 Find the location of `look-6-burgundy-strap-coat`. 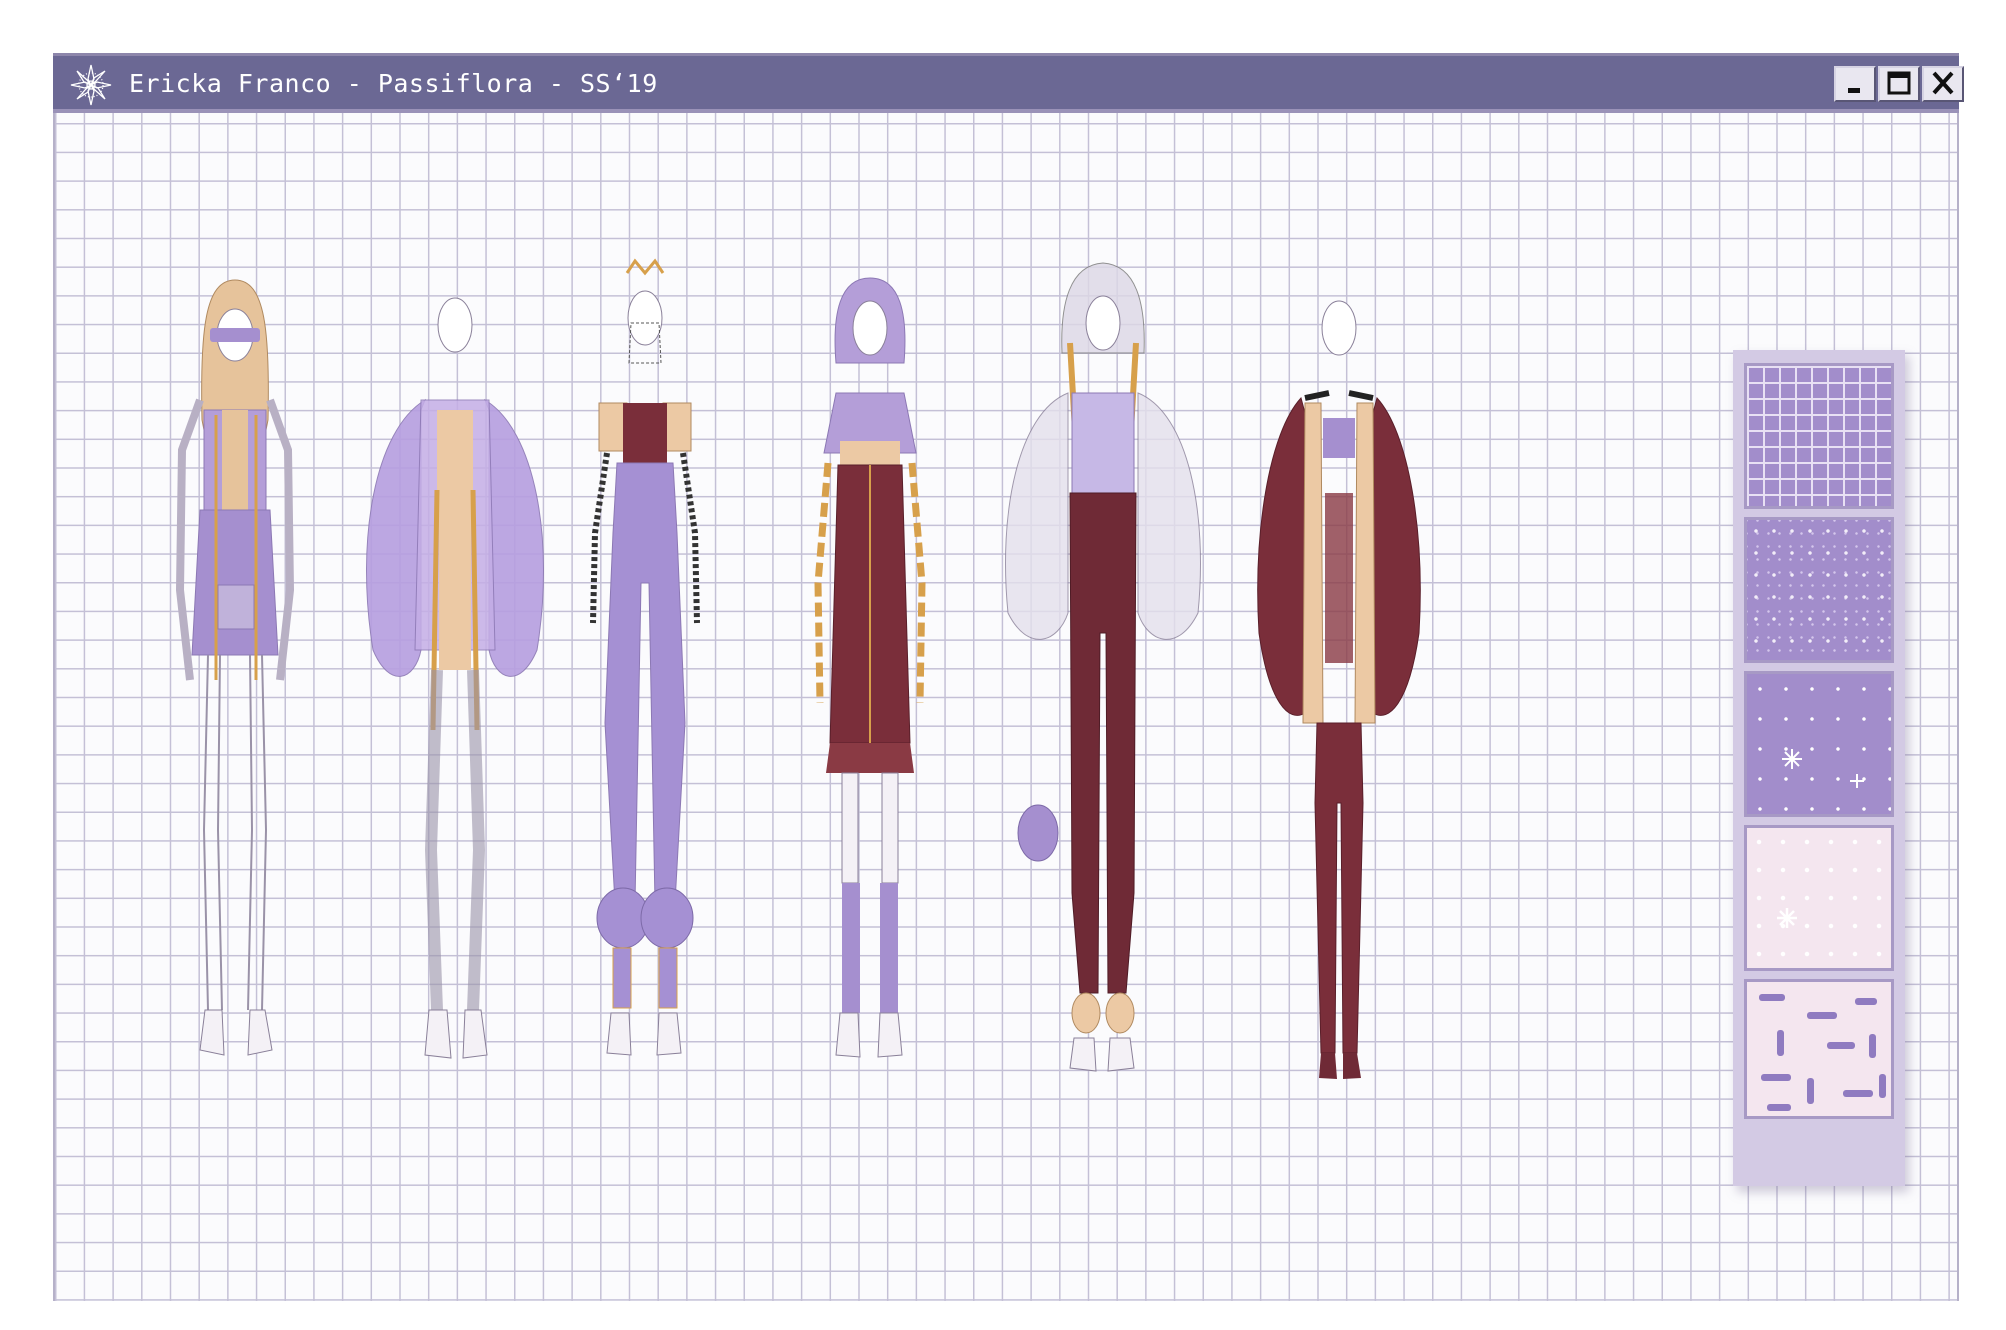

look-6-burgundy-strap-coat is located at coordinates (1339, 689).